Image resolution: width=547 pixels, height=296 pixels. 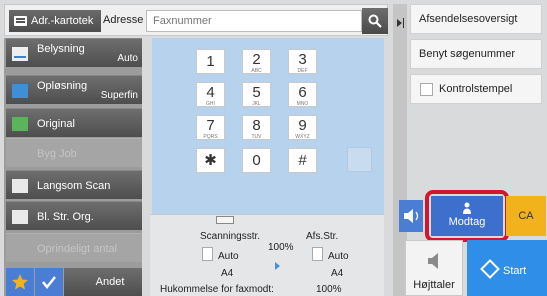 What do you see at coordinates (281, 247) in the screenshot?
I see `ratio-value: 100%` at bounding box center [281, 247].